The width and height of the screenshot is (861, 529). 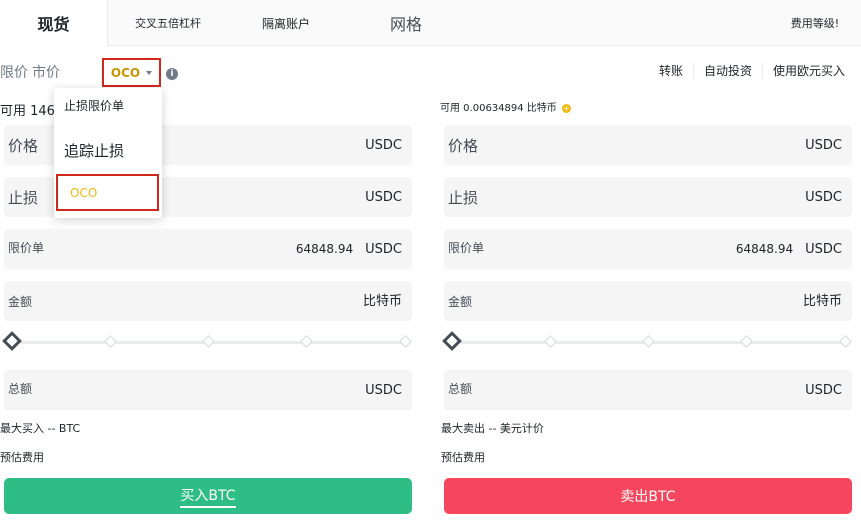 I want to click on buy-button-label: 买入BTC, so click(x=208, y=496).